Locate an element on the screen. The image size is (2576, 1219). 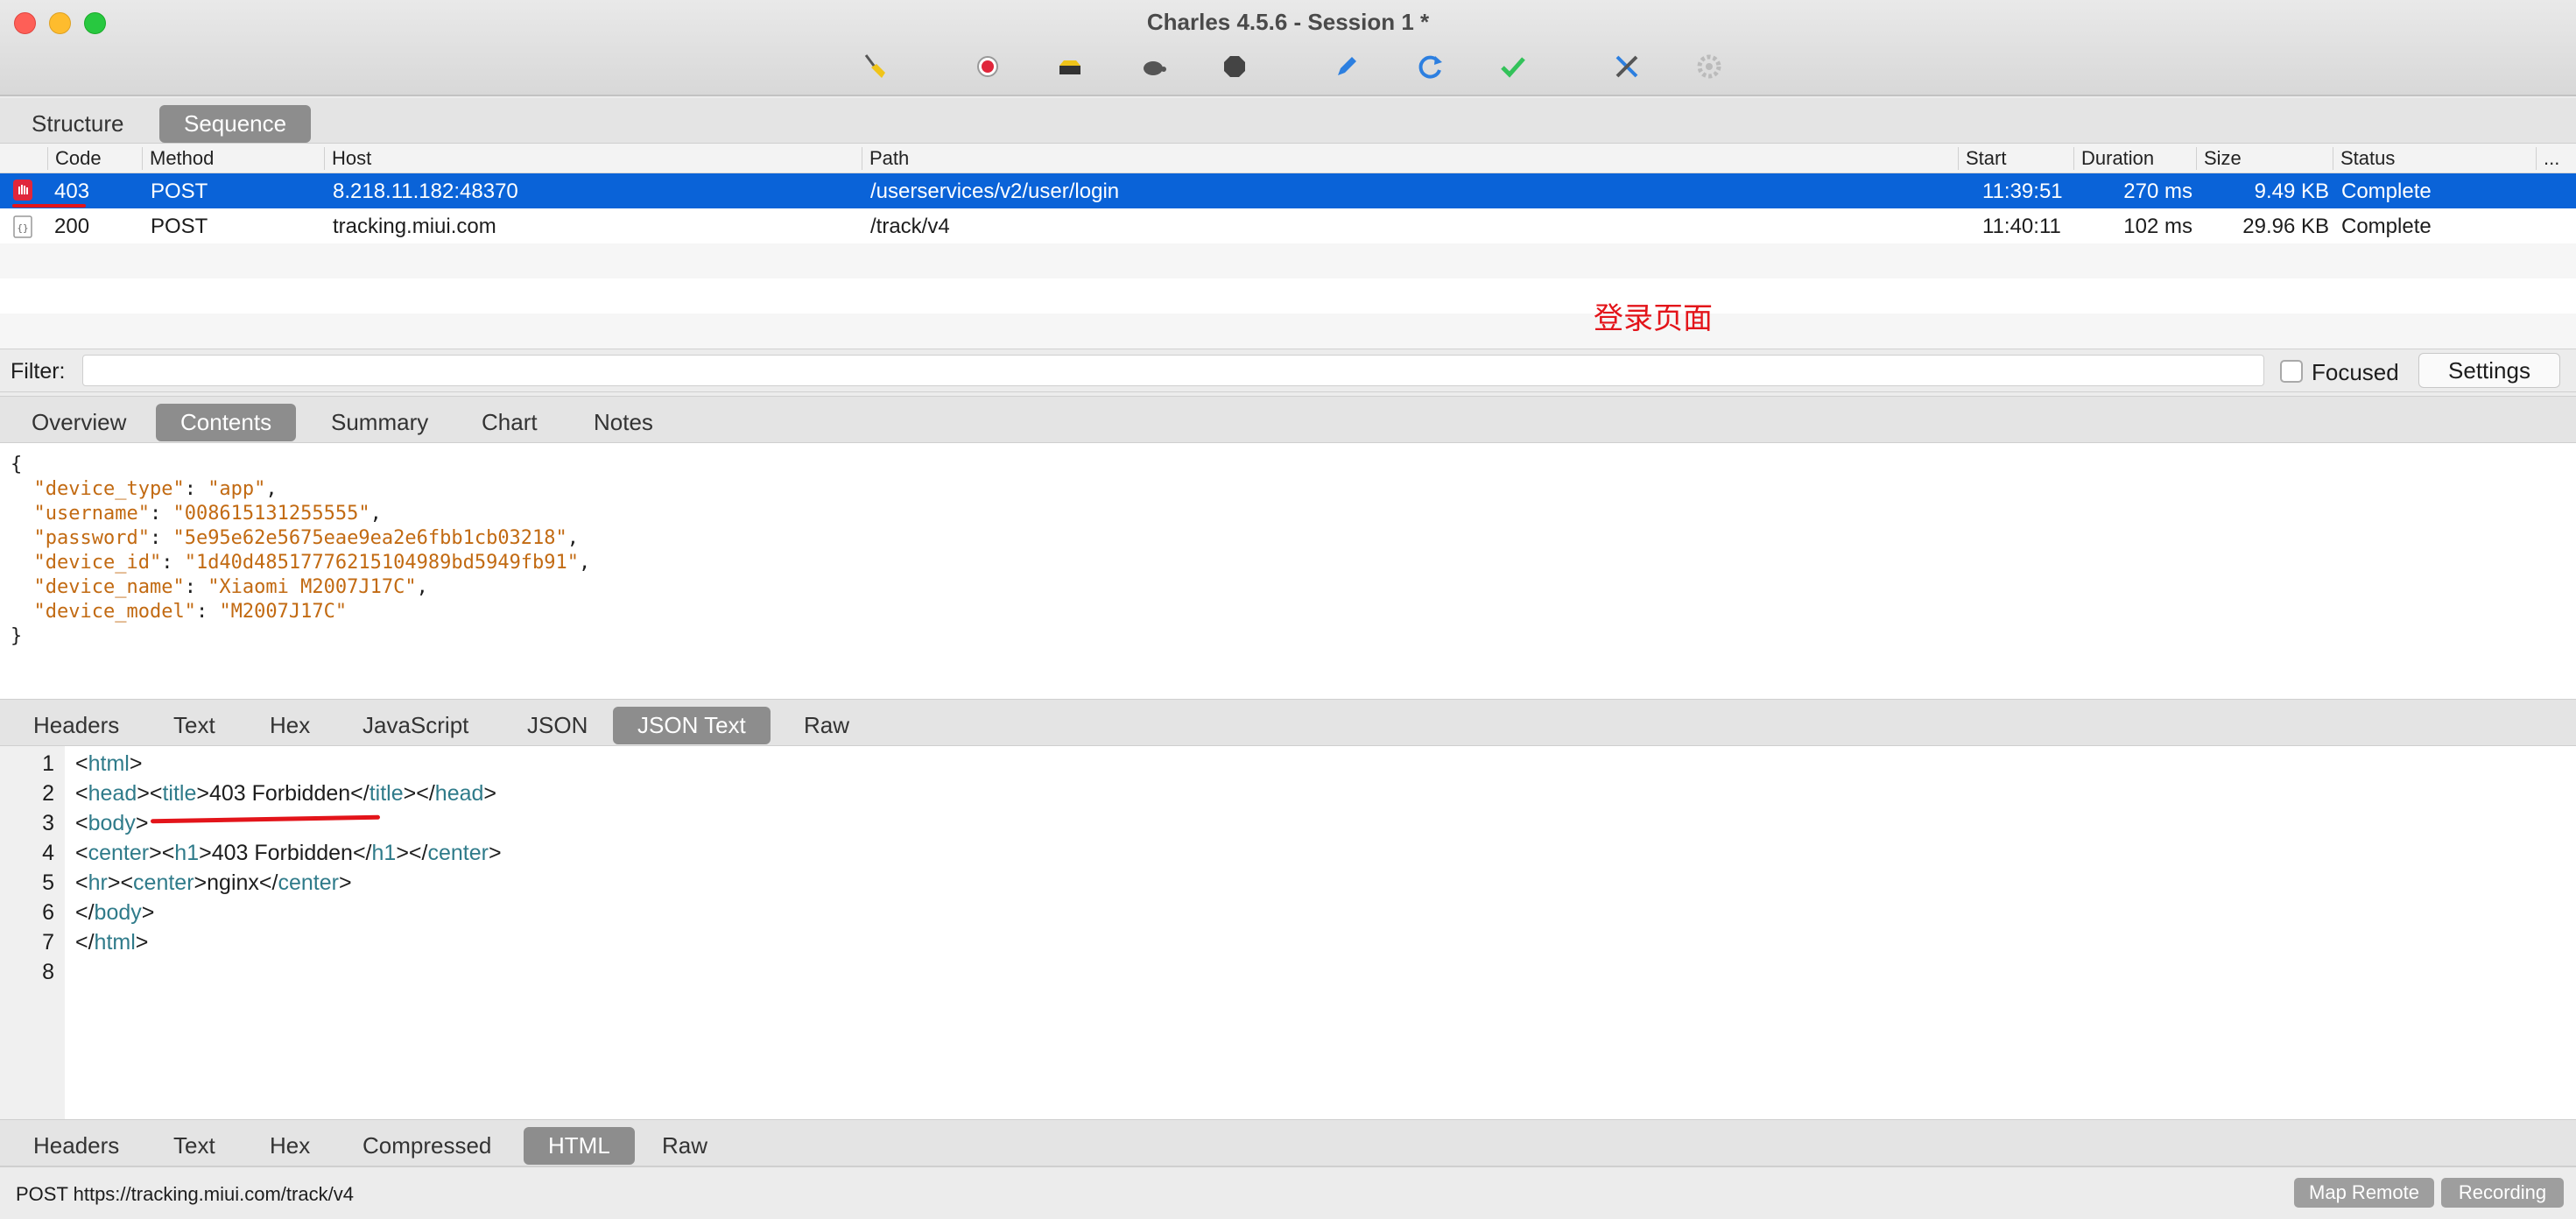
cell-start: 11:39:51 is located at coordinates (2022, 191).